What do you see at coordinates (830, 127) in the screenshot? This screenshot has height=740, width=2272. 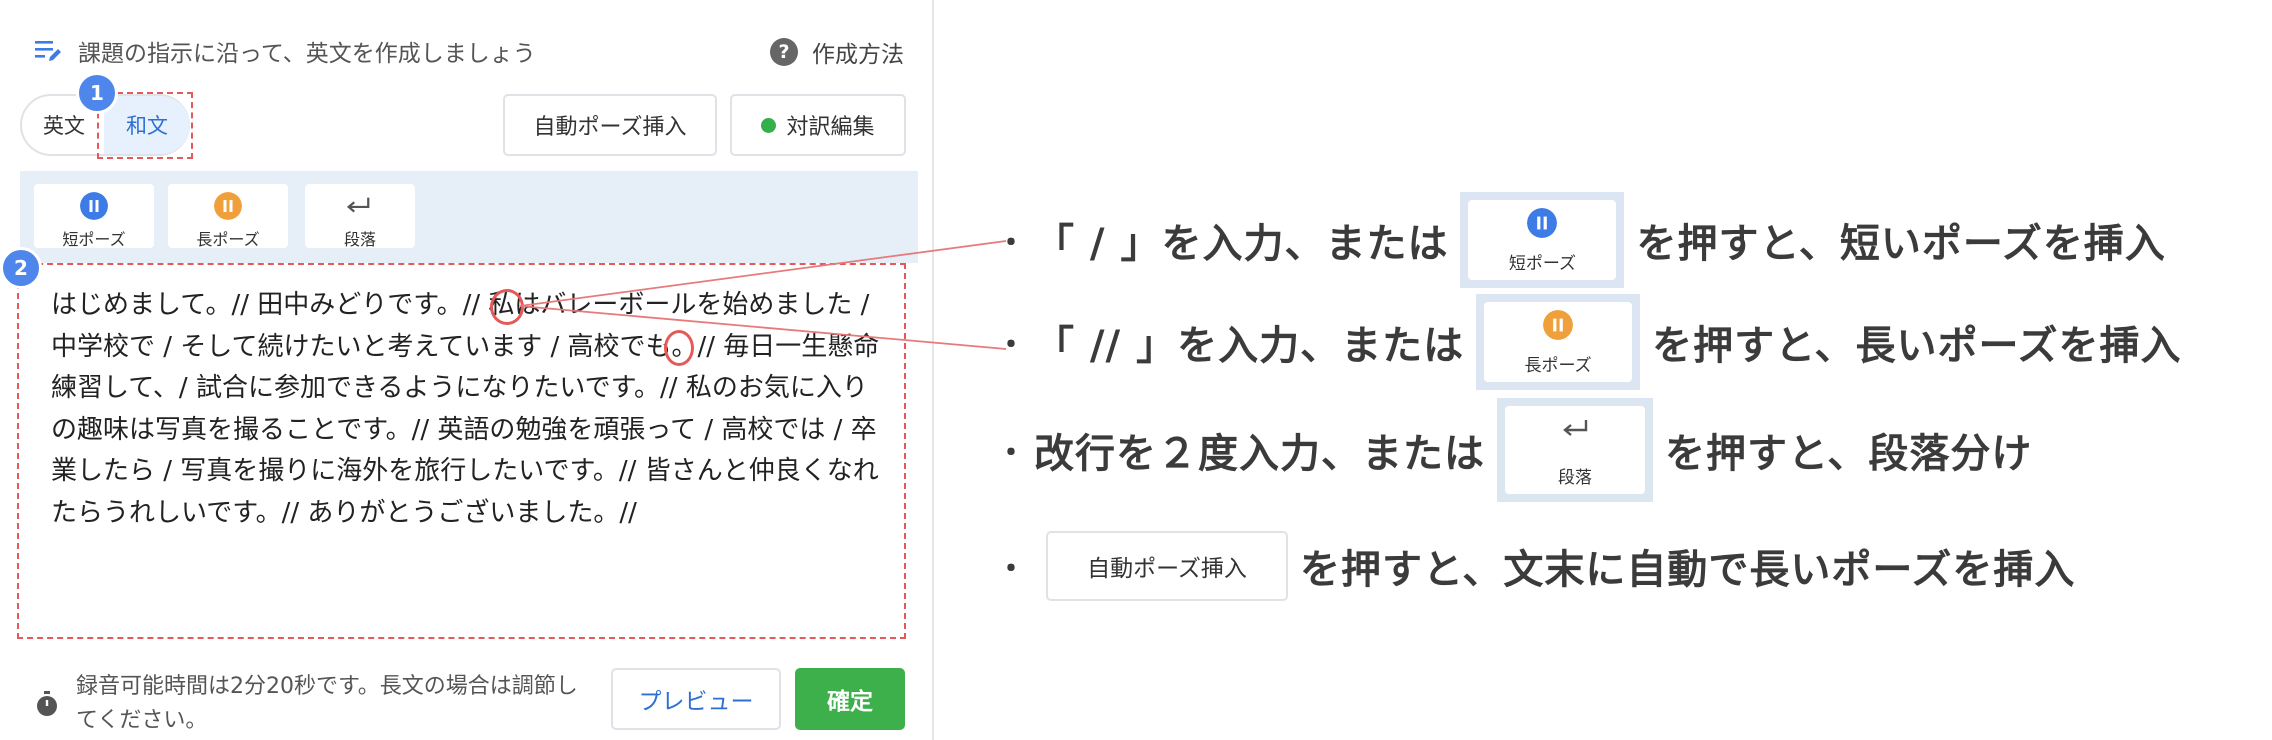 I see `parallel-edit-label: 対訳編集` at bounding box center [830, 127].